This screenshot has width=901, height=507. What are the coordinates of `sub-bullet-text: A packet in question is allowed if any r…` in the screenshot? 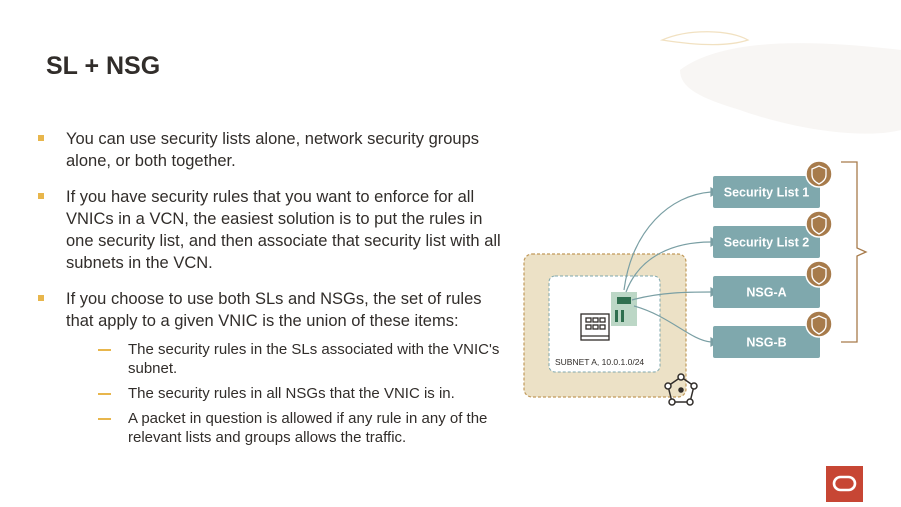 It's located at (308, 428).